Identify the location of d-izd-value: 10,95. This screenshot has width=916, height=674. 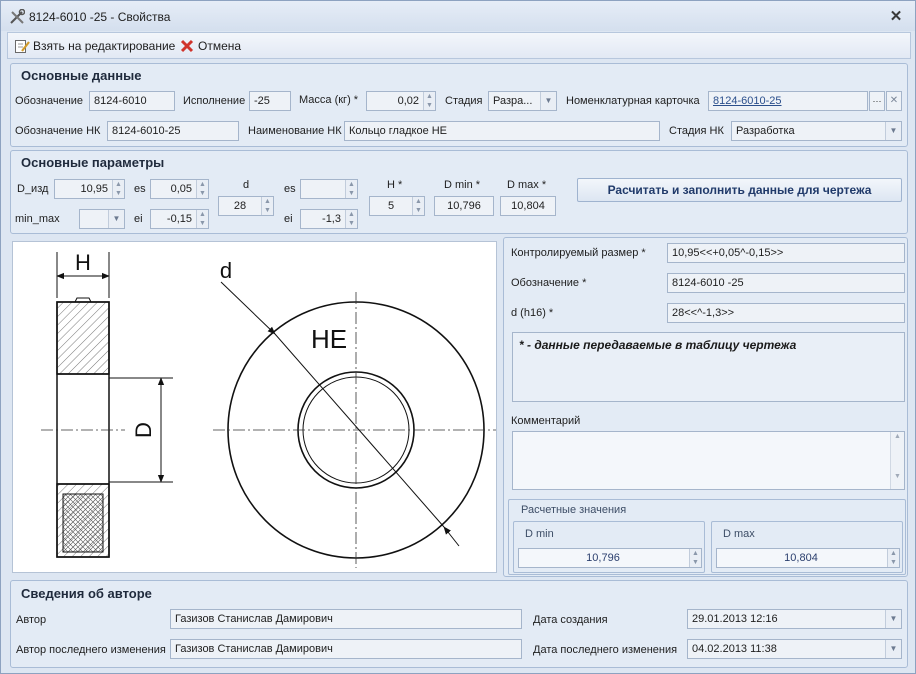
(94, 189).